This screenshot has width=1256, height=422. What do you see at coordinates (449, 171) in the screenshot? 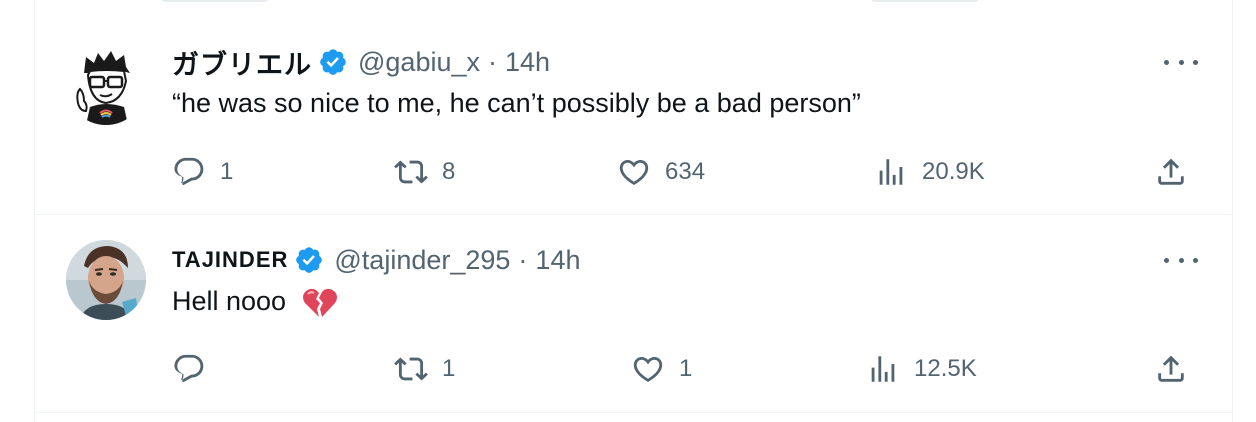
I see `retweet-count: 8` at bounding box center [449, 171].